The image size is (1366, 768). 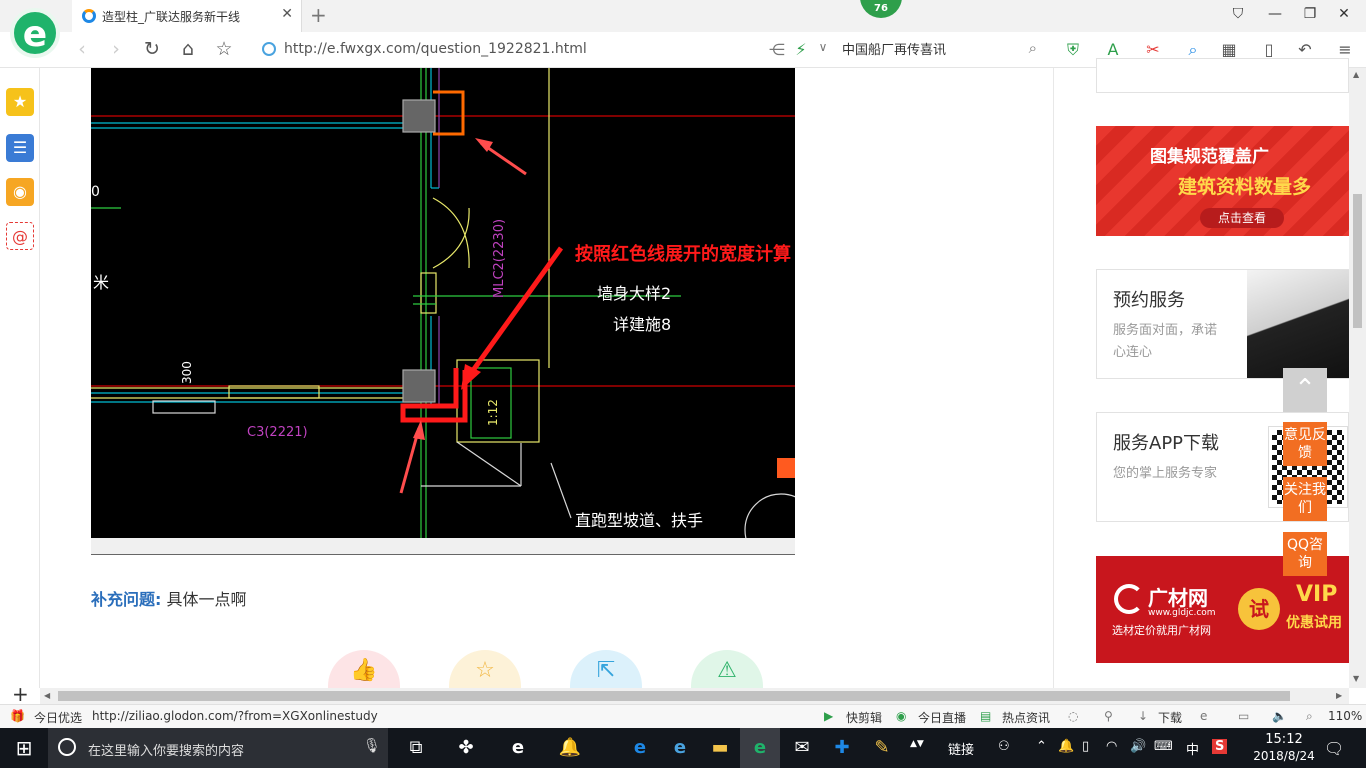 What do you see at coordinates (372, 746) in the screenshot?
I see `microphone-icon: 🎙` at bounding box center [372, 746].